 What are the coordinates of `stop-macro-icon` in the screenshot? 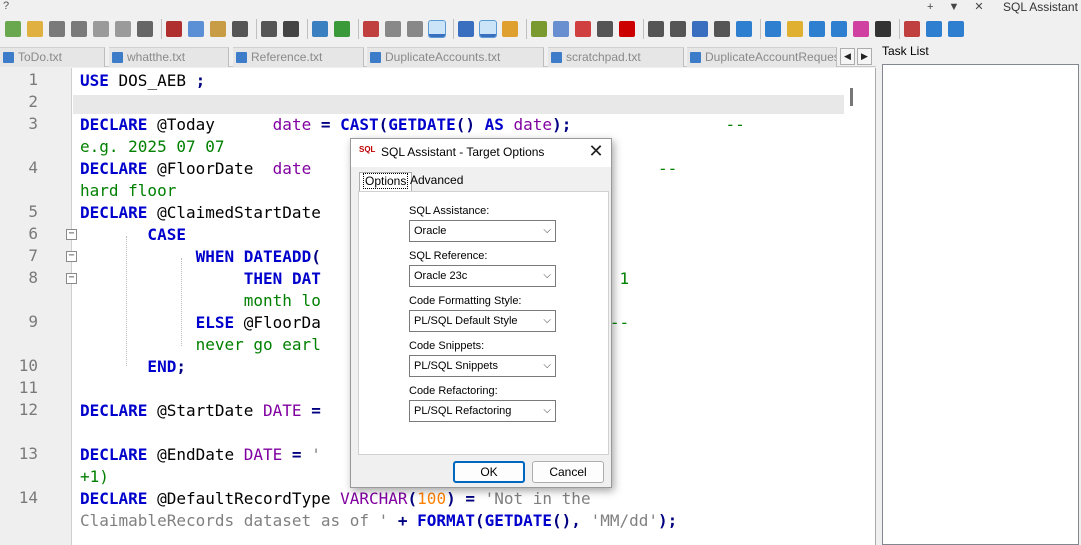 It's located at (656, 29).